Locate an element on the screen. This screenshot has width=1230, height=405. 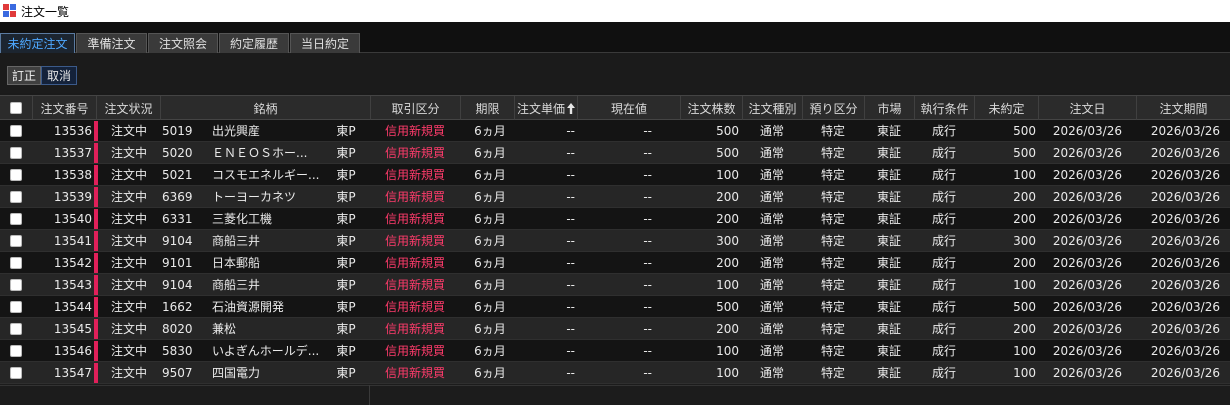
market-cell: 東証 is located at coordinates (888, 175).